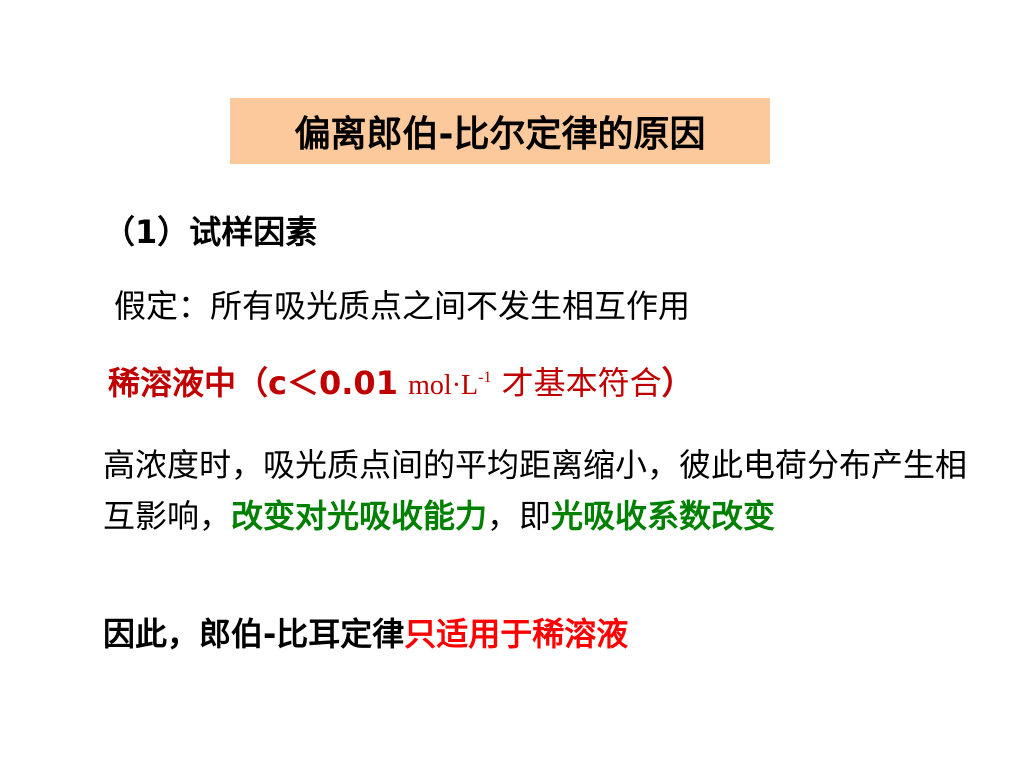 This screenshot has height=768, width=1024. I want to click on dilute-tail: 才基本符合, so click(581, 383).